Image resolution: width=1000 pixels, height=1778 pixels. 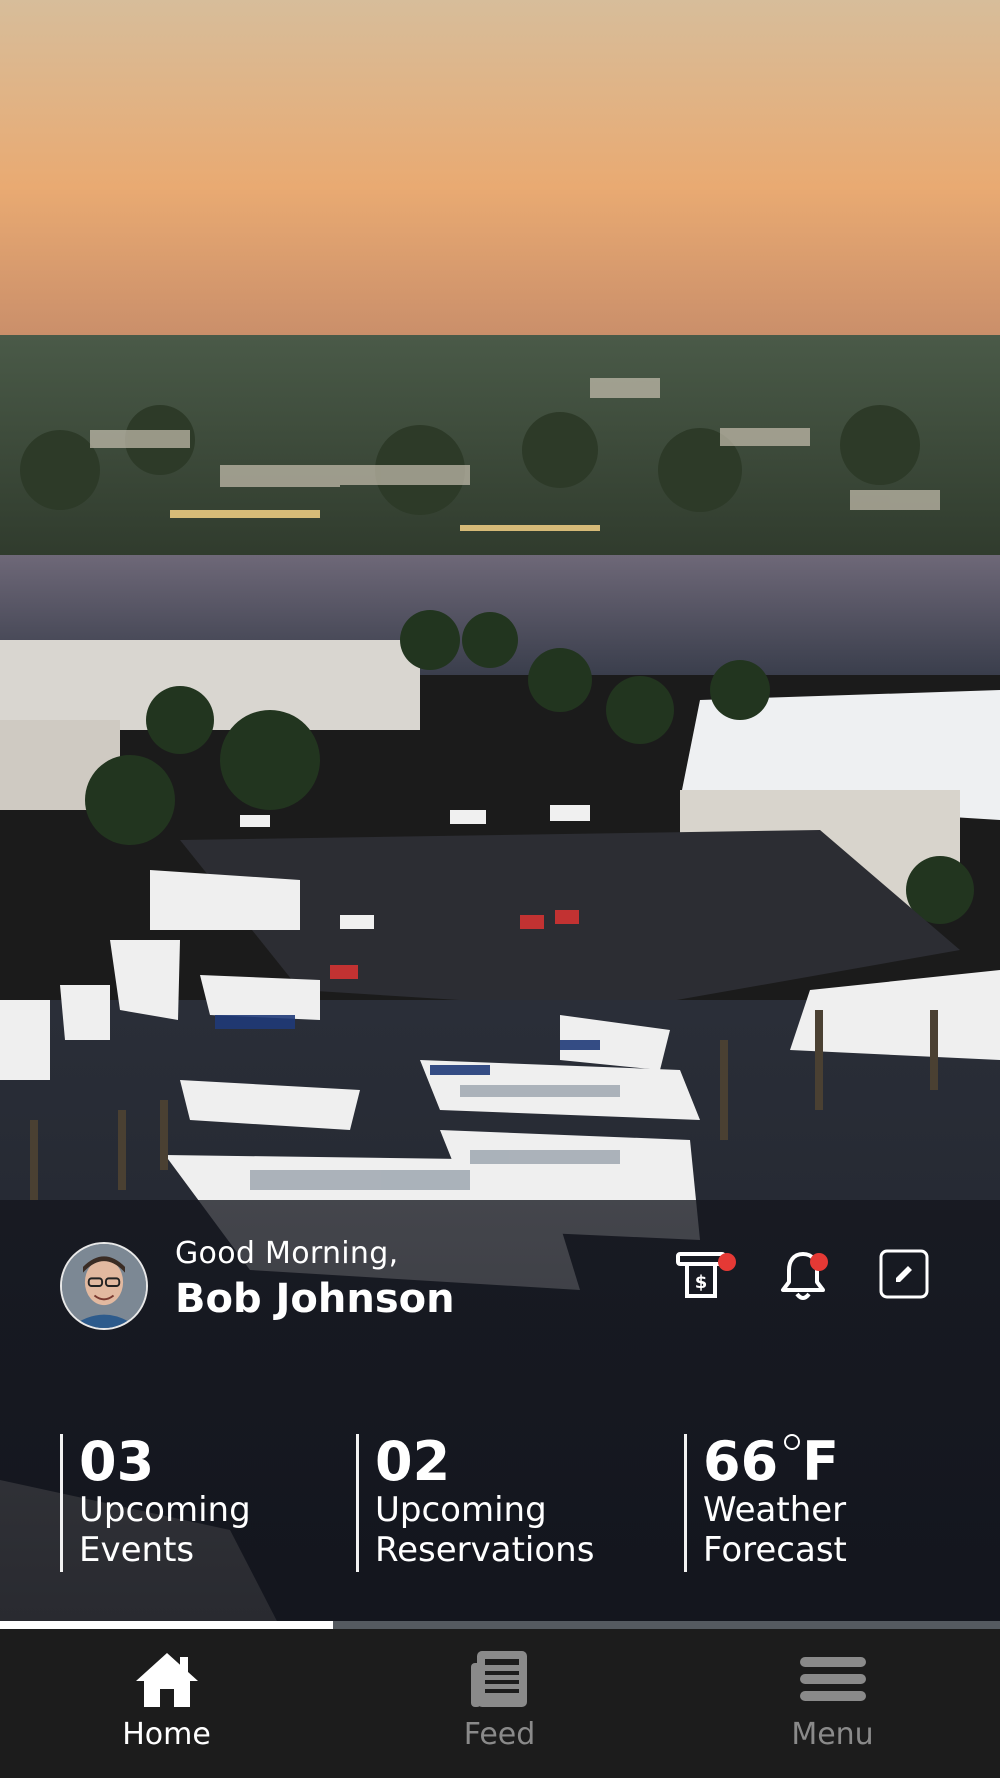 I want to click on nav-label-home: Home, so click(x=166, y=1734).